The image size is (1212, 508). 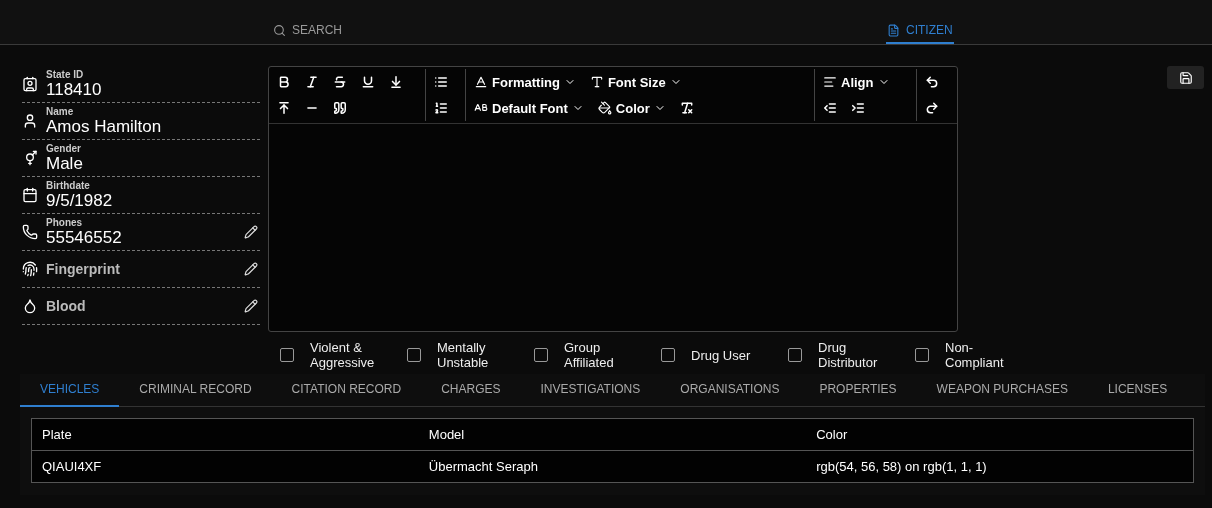 I want to click on field-label: State ID, so click(x=65, y=74).